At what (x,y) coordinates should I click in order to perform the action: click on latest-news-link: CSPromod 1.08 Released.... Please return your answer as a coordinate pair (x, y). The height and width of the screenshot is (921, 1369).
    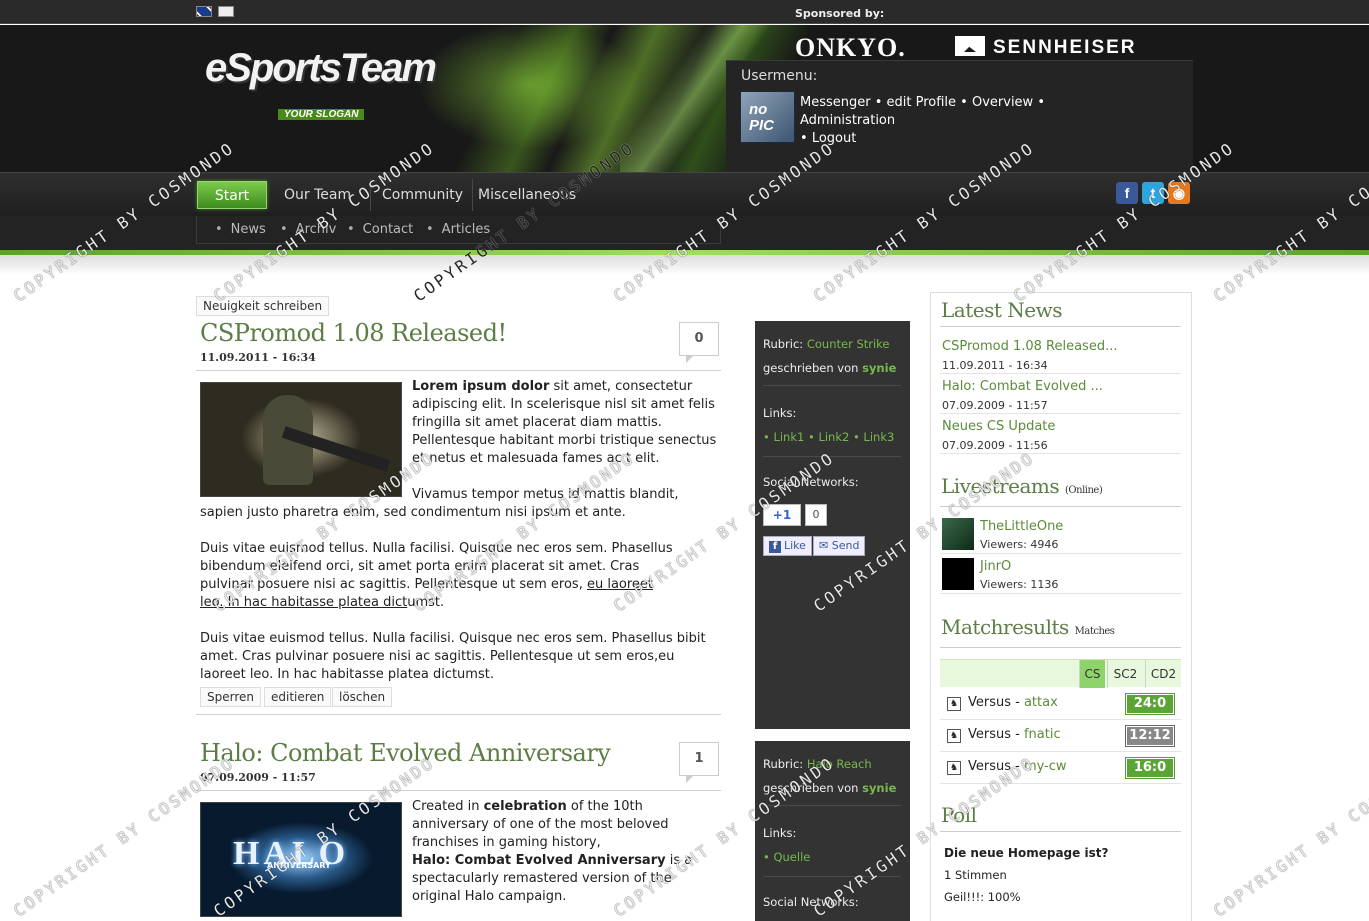
    Looking at the image, I should click on (1029, 346).